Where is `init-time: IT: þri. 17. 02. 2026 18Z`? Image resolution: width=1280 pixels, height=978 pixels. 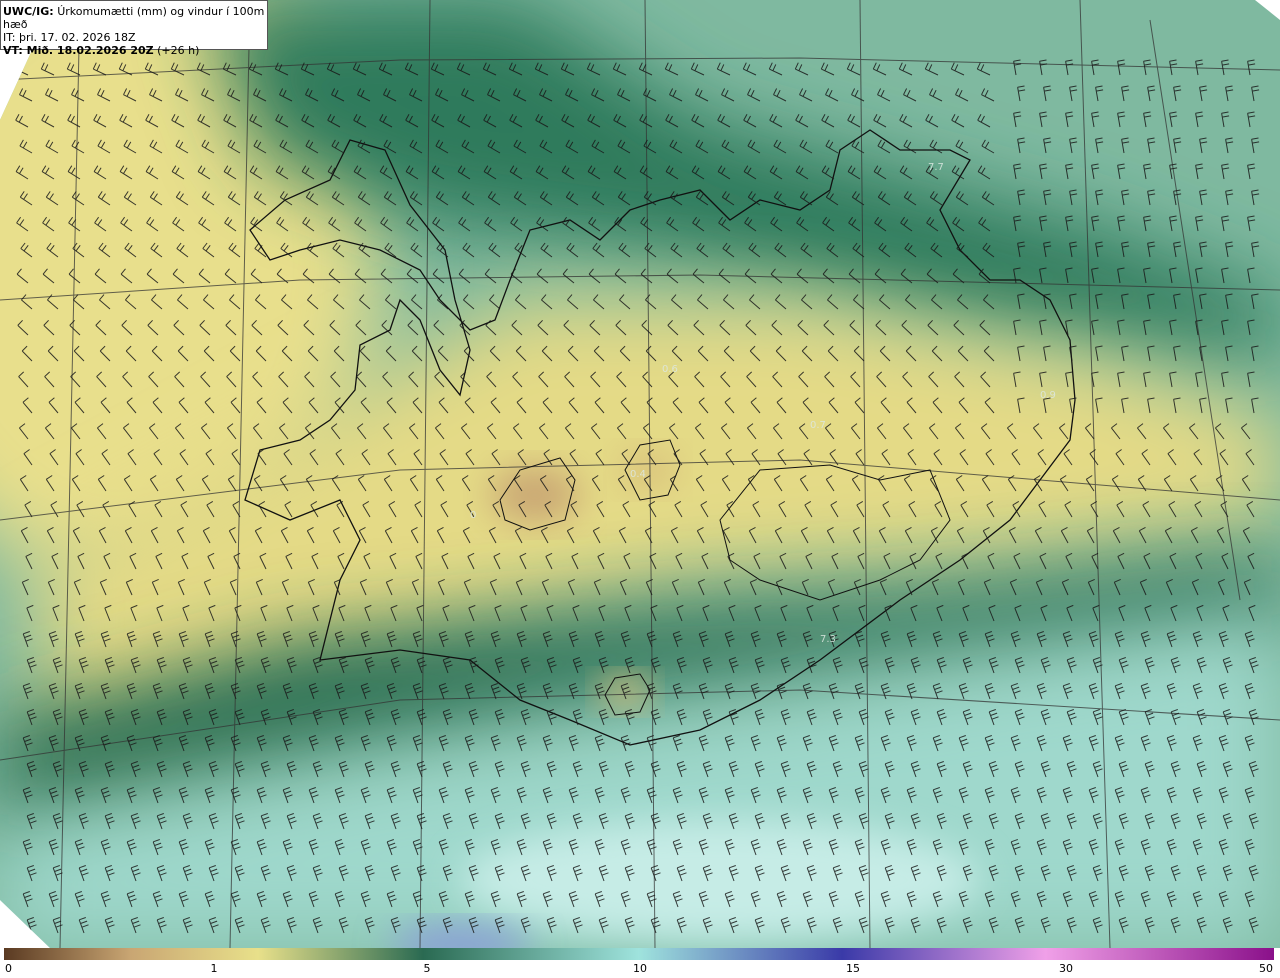
init-time: IT: þri. 17. 02. 2026 18Z is located at coordinates (69, 37).